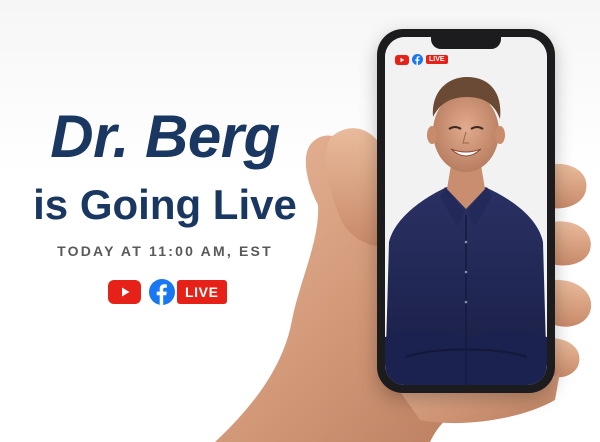  I want to click on youtube-icon, so click(402, 59).